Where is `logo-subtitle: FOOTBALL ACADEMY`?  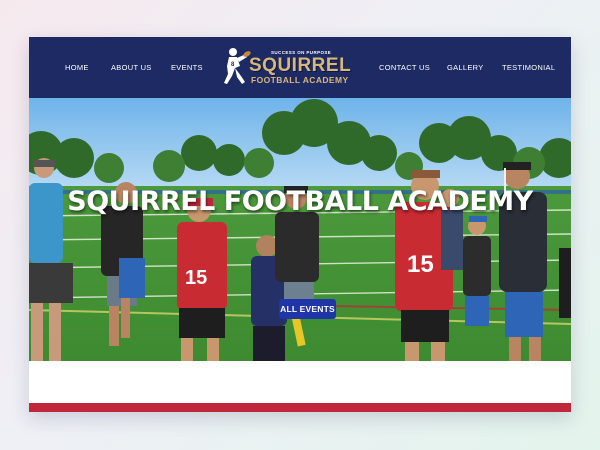
logo-subtitle: FOOTBALL ACADEMY is located at coordinates (300, 80).